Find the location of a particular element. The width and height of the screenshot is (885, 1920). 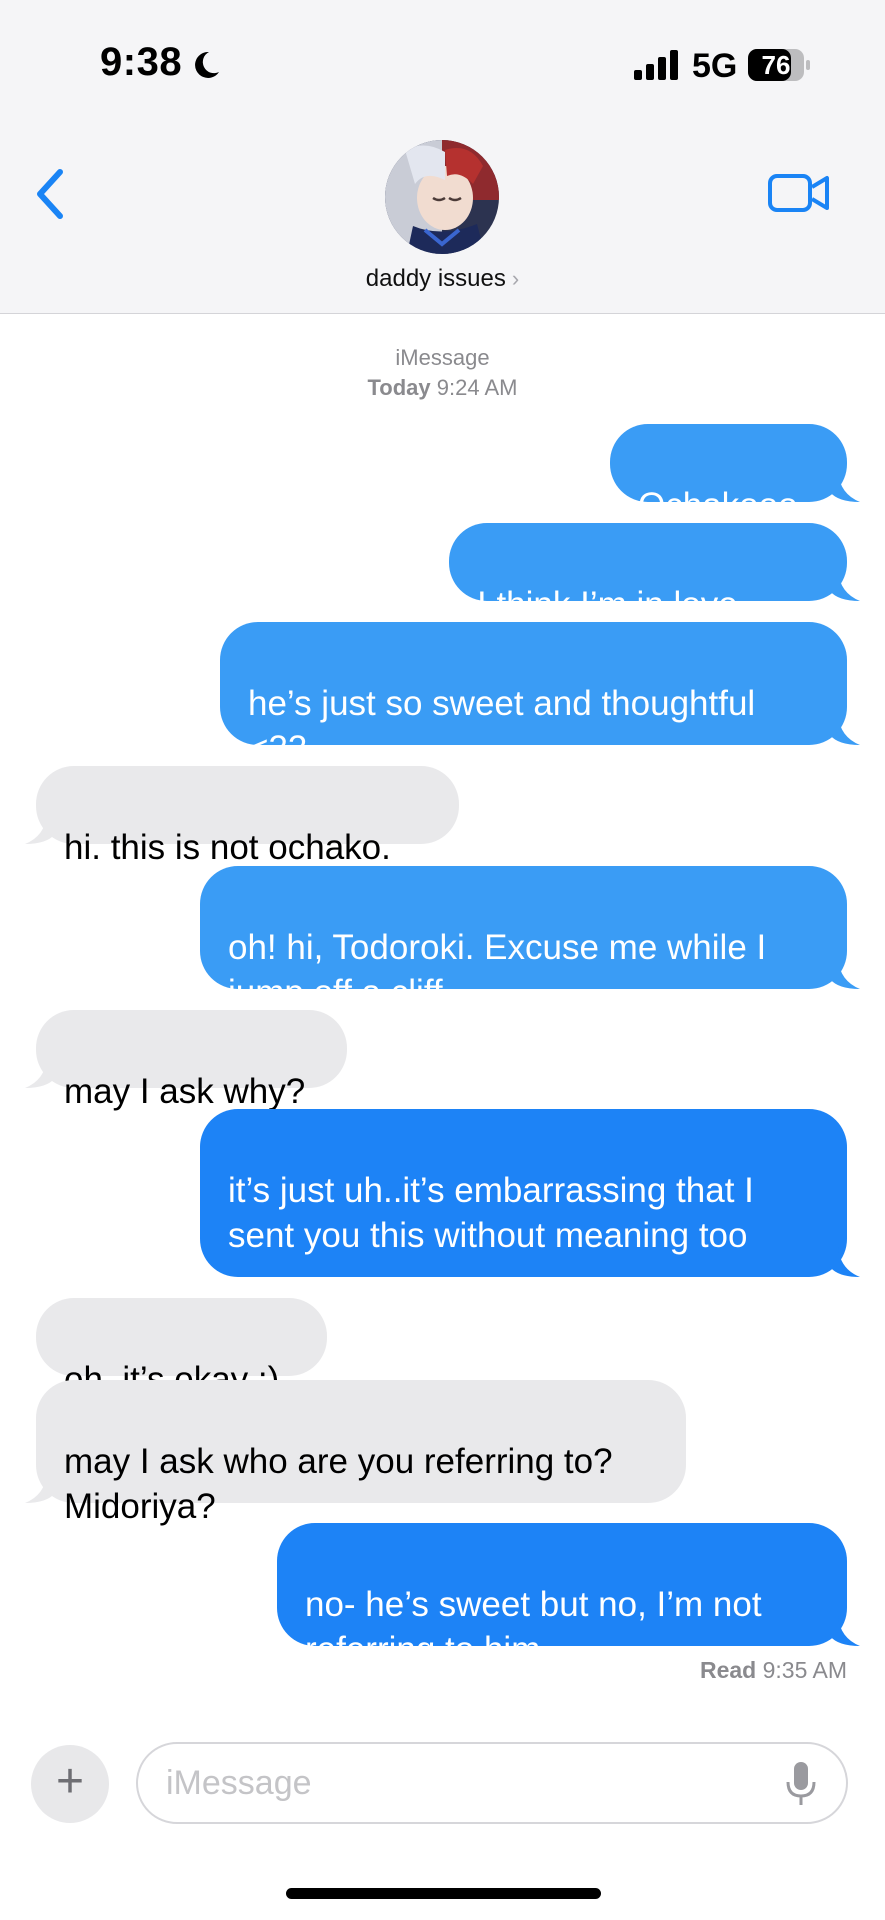

contact-name-button: daddy issues › is located at coordinates (442, 279).